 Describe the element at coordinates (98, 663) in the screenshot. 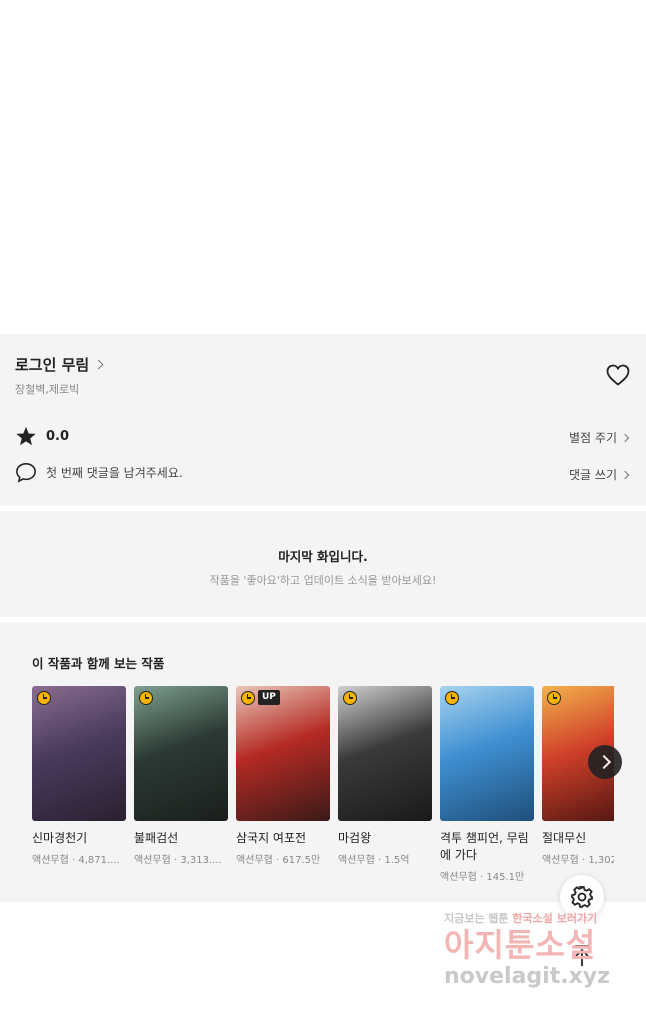

I see `recommendations-title: 이 작품과 함께 보는 작품` at that location.